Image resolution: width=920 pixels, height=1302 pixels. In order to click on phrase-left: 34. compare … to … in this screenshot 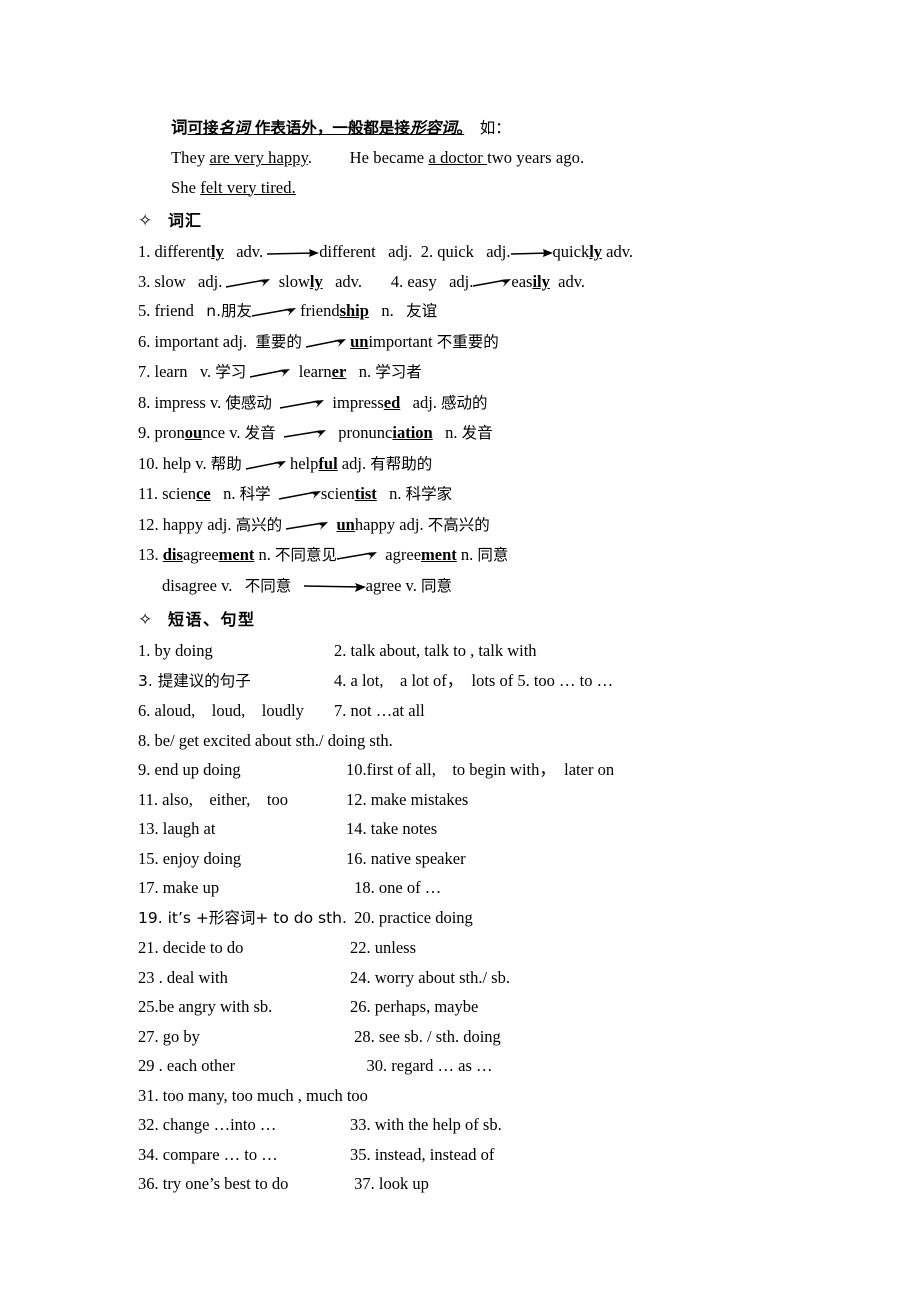, I will do `click(208, 1154)`.